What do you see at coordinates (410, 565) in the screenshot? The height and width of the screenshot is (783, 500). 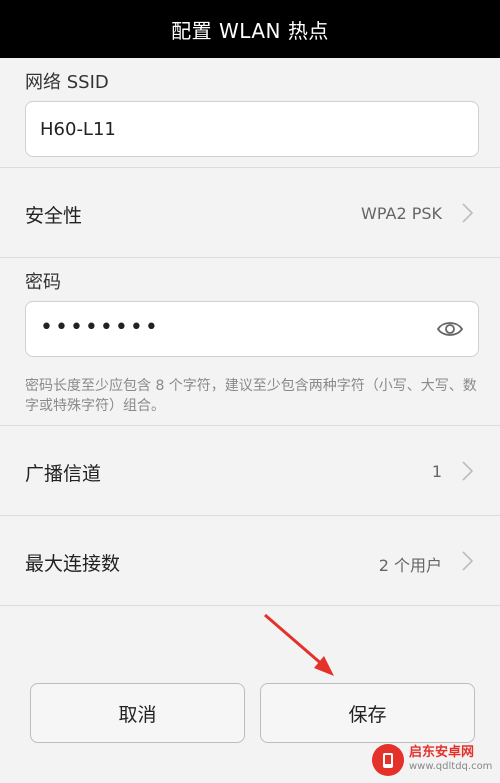 I see `max-connections-value: 2 个用户` at bounding box center [410, 565].